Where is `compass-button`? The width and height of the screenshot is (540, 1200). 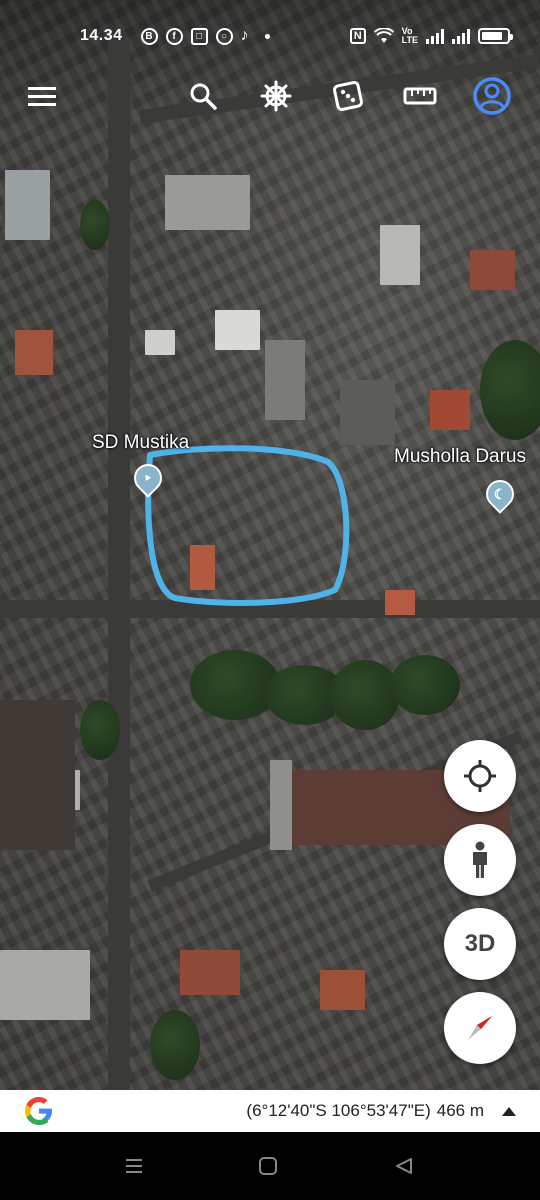 compass-button is located at coordinates (480, 1028).